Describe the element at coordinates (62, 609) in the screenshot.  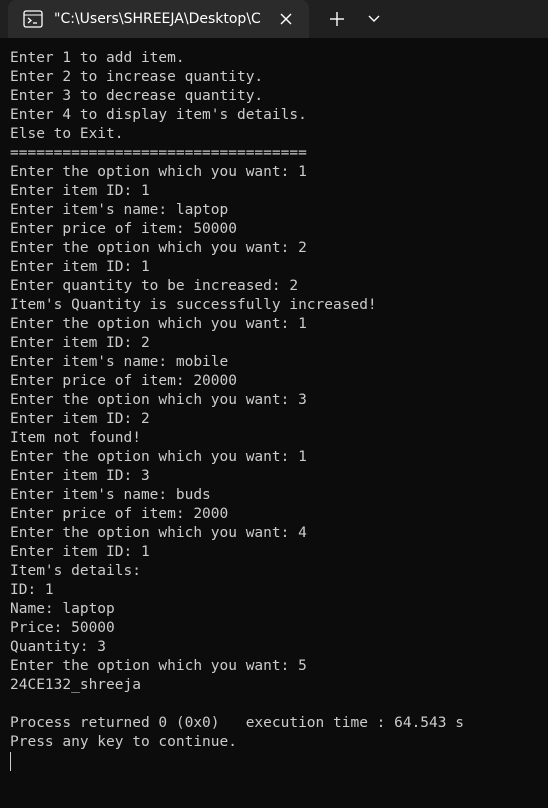
I see `terminal-line: Name: laptop` at that location.